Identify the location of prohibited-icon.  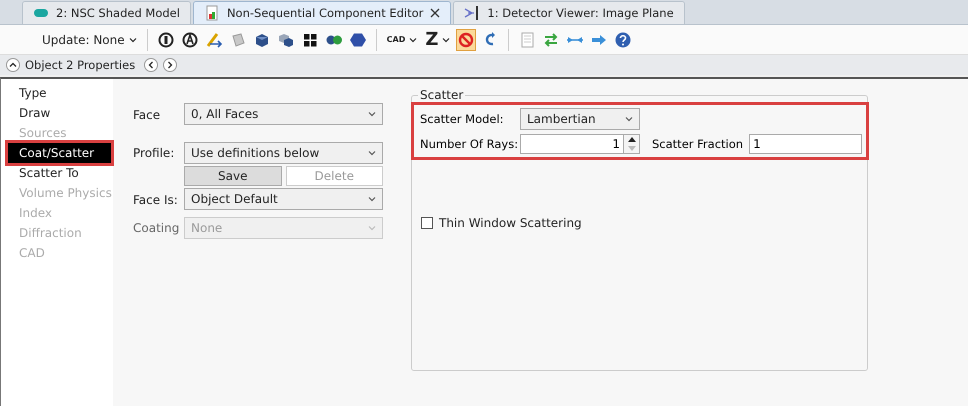
(466, 40).